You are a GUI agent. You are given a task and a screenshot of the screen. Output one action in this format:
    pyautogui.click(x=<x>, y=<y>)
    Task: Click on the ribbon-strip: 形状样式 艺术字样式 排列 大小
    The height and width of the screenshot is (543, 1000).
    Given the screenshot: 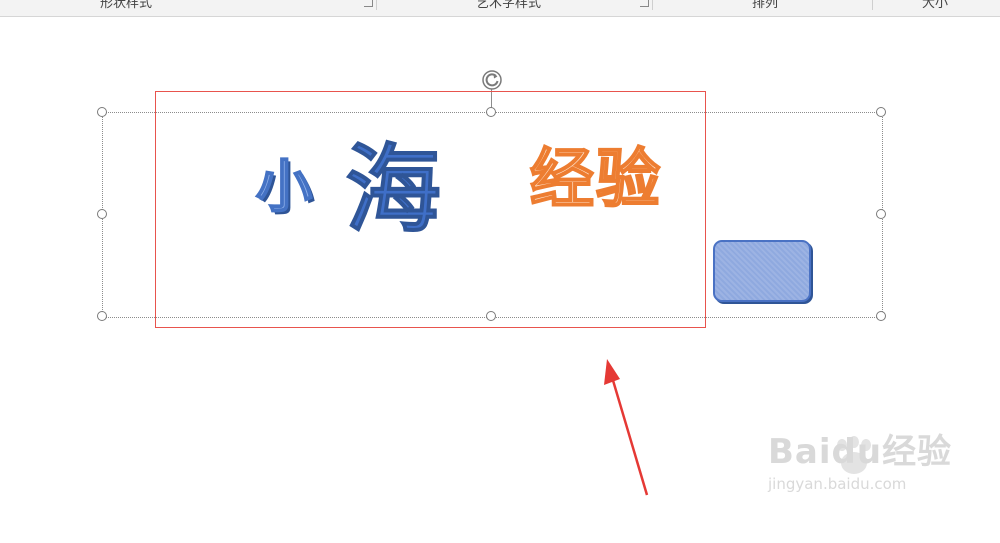 What is the action you would take?
    pyautogui.click(x=500, y=8)
    